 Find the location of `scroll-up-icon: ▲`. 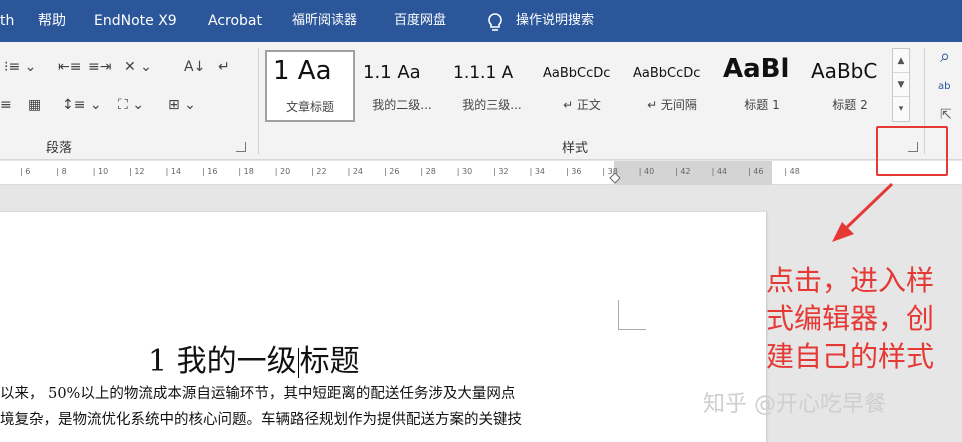

scroll-up-icon: ▲ is located at coordinates (901, 61).